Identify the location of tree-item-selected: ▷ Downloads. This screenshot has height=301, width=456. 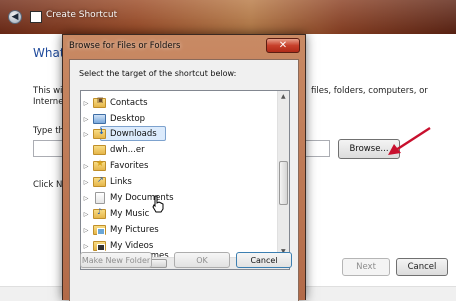
(119, 134).